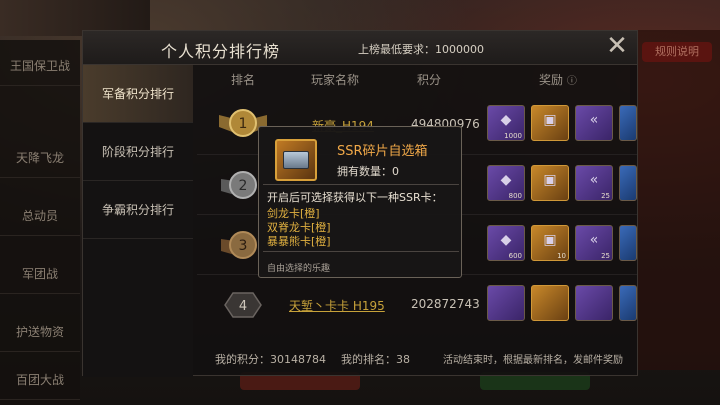  Describe the element at coordinates (40, 216) in the screenshot. I see `bg-event-item: 总动员` at that location.